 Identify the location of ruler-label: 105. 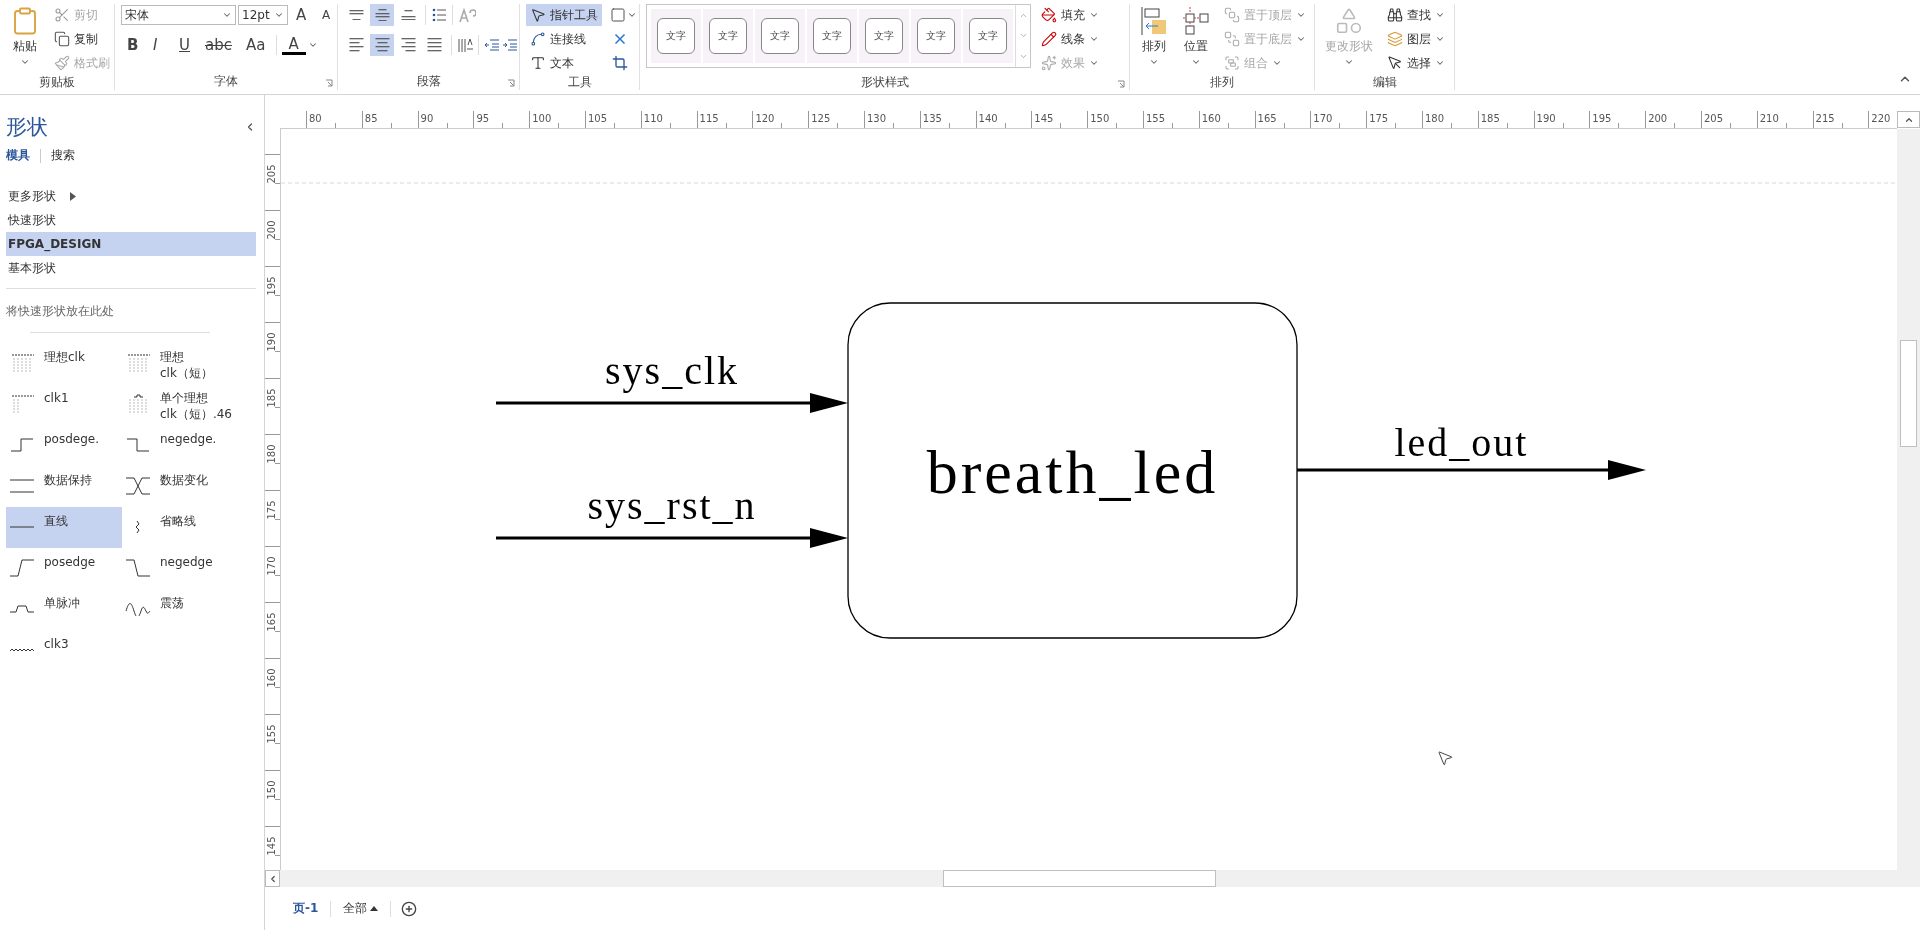
(598, 118).